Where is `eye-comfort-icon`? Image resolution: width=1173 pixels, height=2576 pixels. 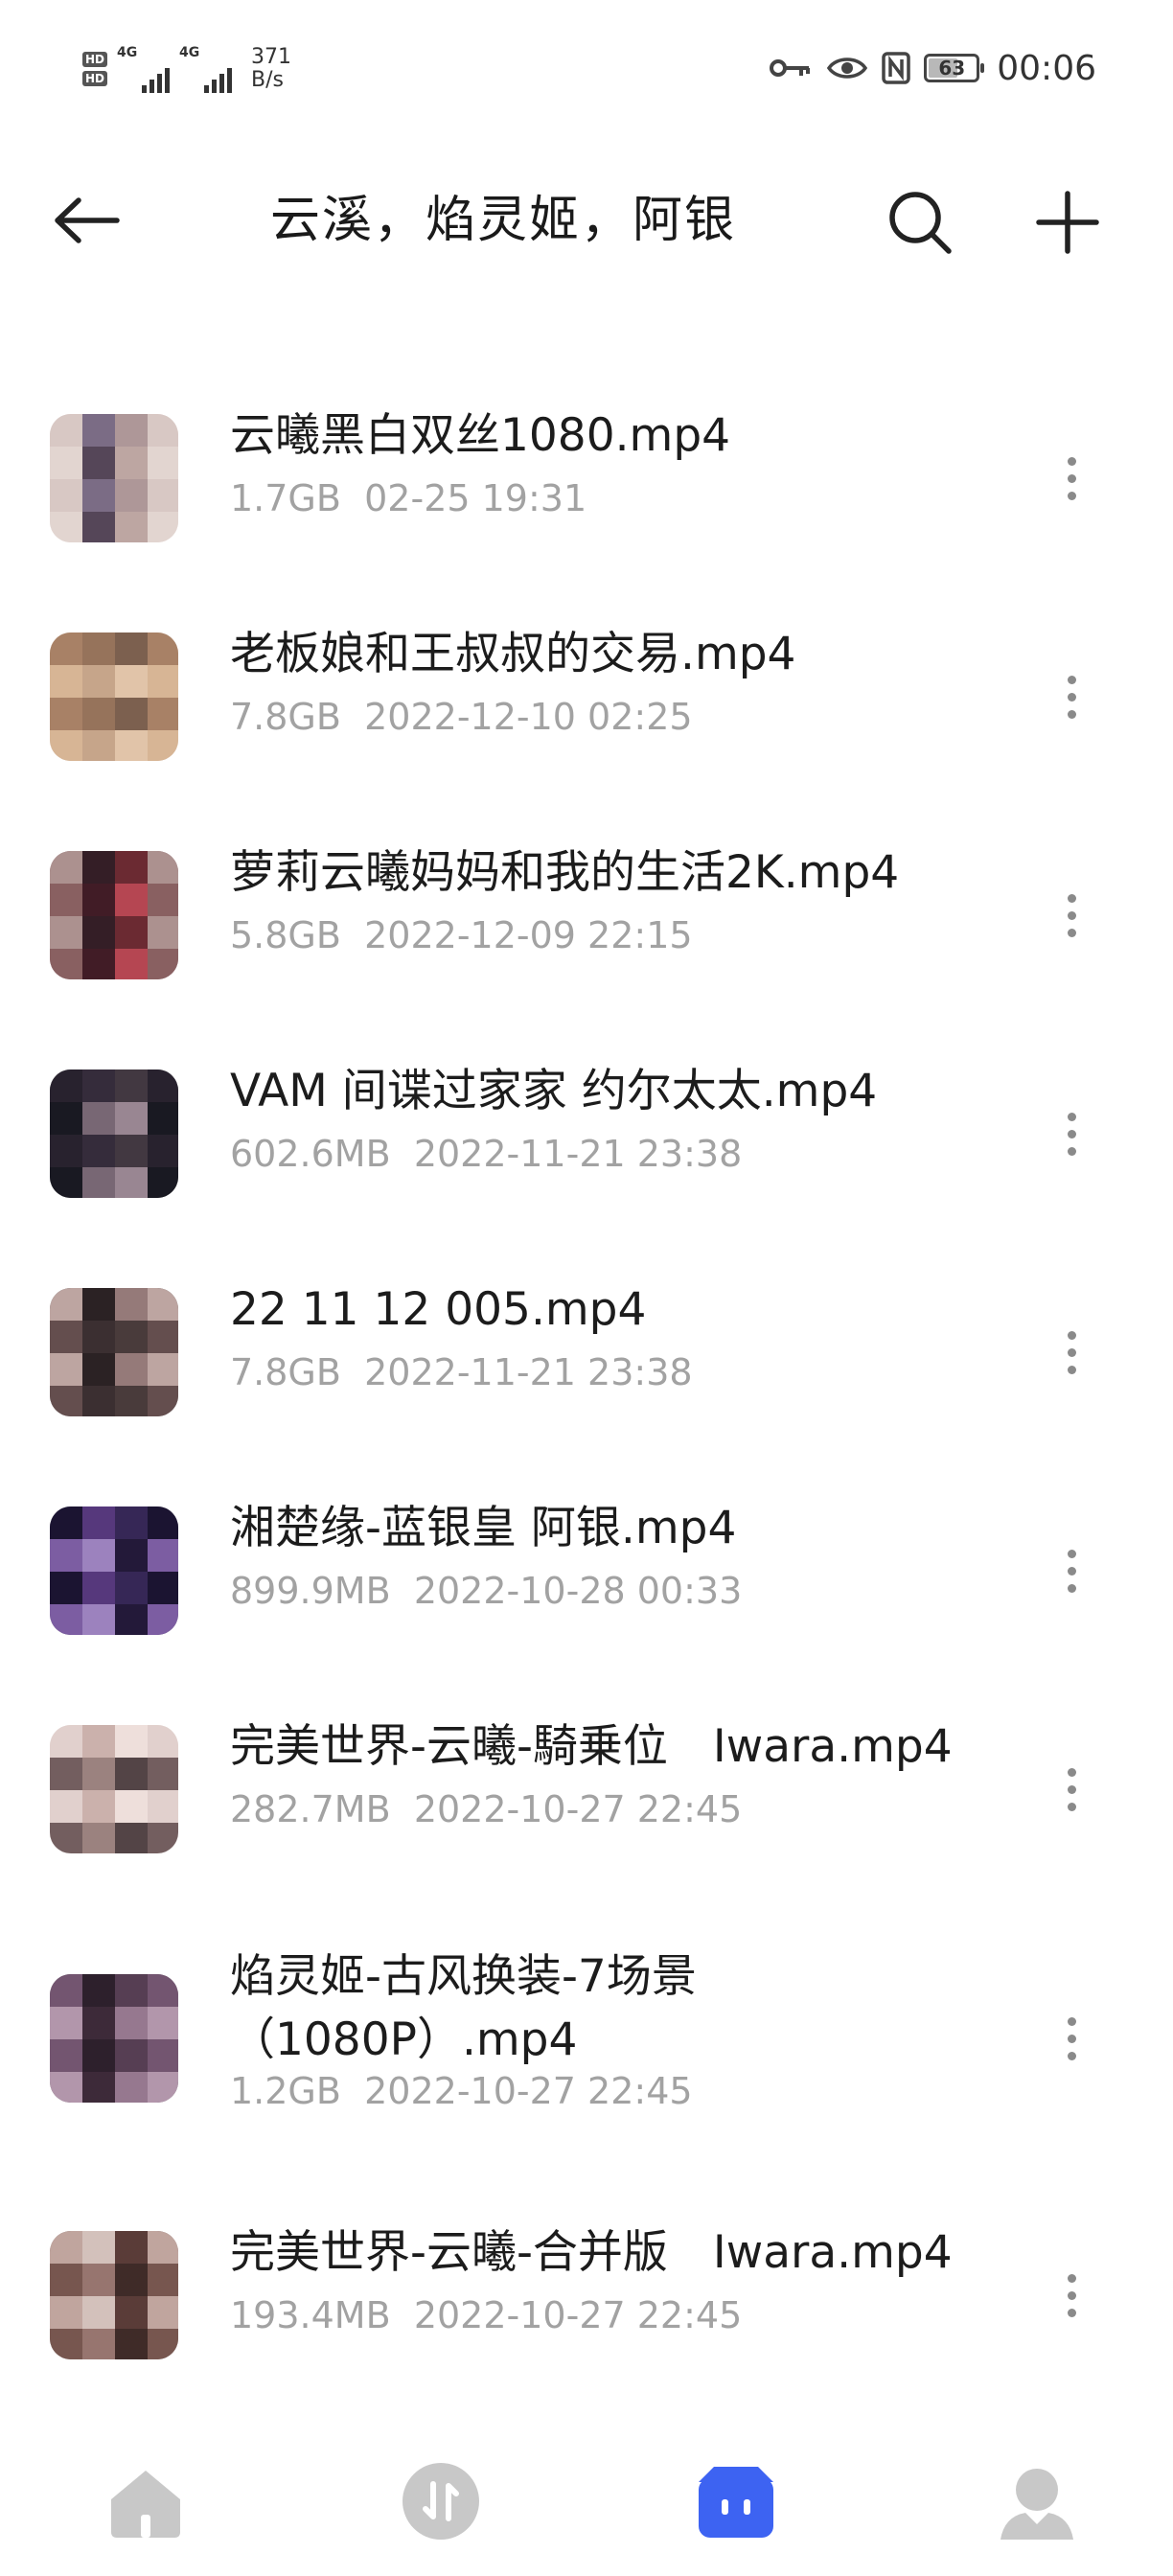
eye-comfort-icon is located at coordinates (847, 68).